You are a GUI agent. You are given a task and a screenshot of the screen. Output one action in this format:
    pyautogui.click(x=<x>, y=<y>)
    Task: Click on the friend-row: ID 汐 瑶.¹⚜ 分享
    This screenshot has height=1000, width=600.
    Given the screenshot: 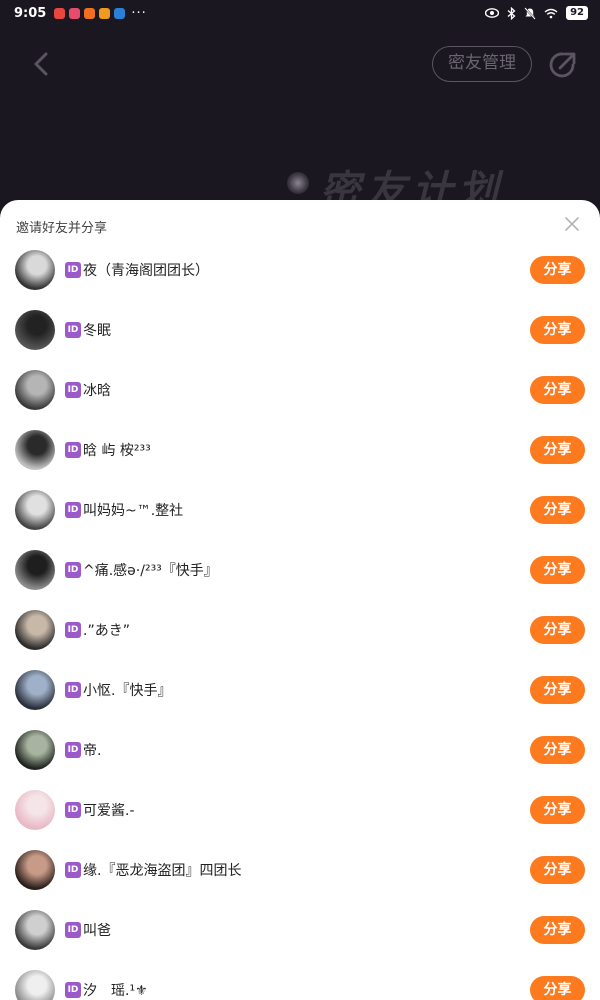 What is the action you would take?
    pyautogui.click(x=300, y=980)
    